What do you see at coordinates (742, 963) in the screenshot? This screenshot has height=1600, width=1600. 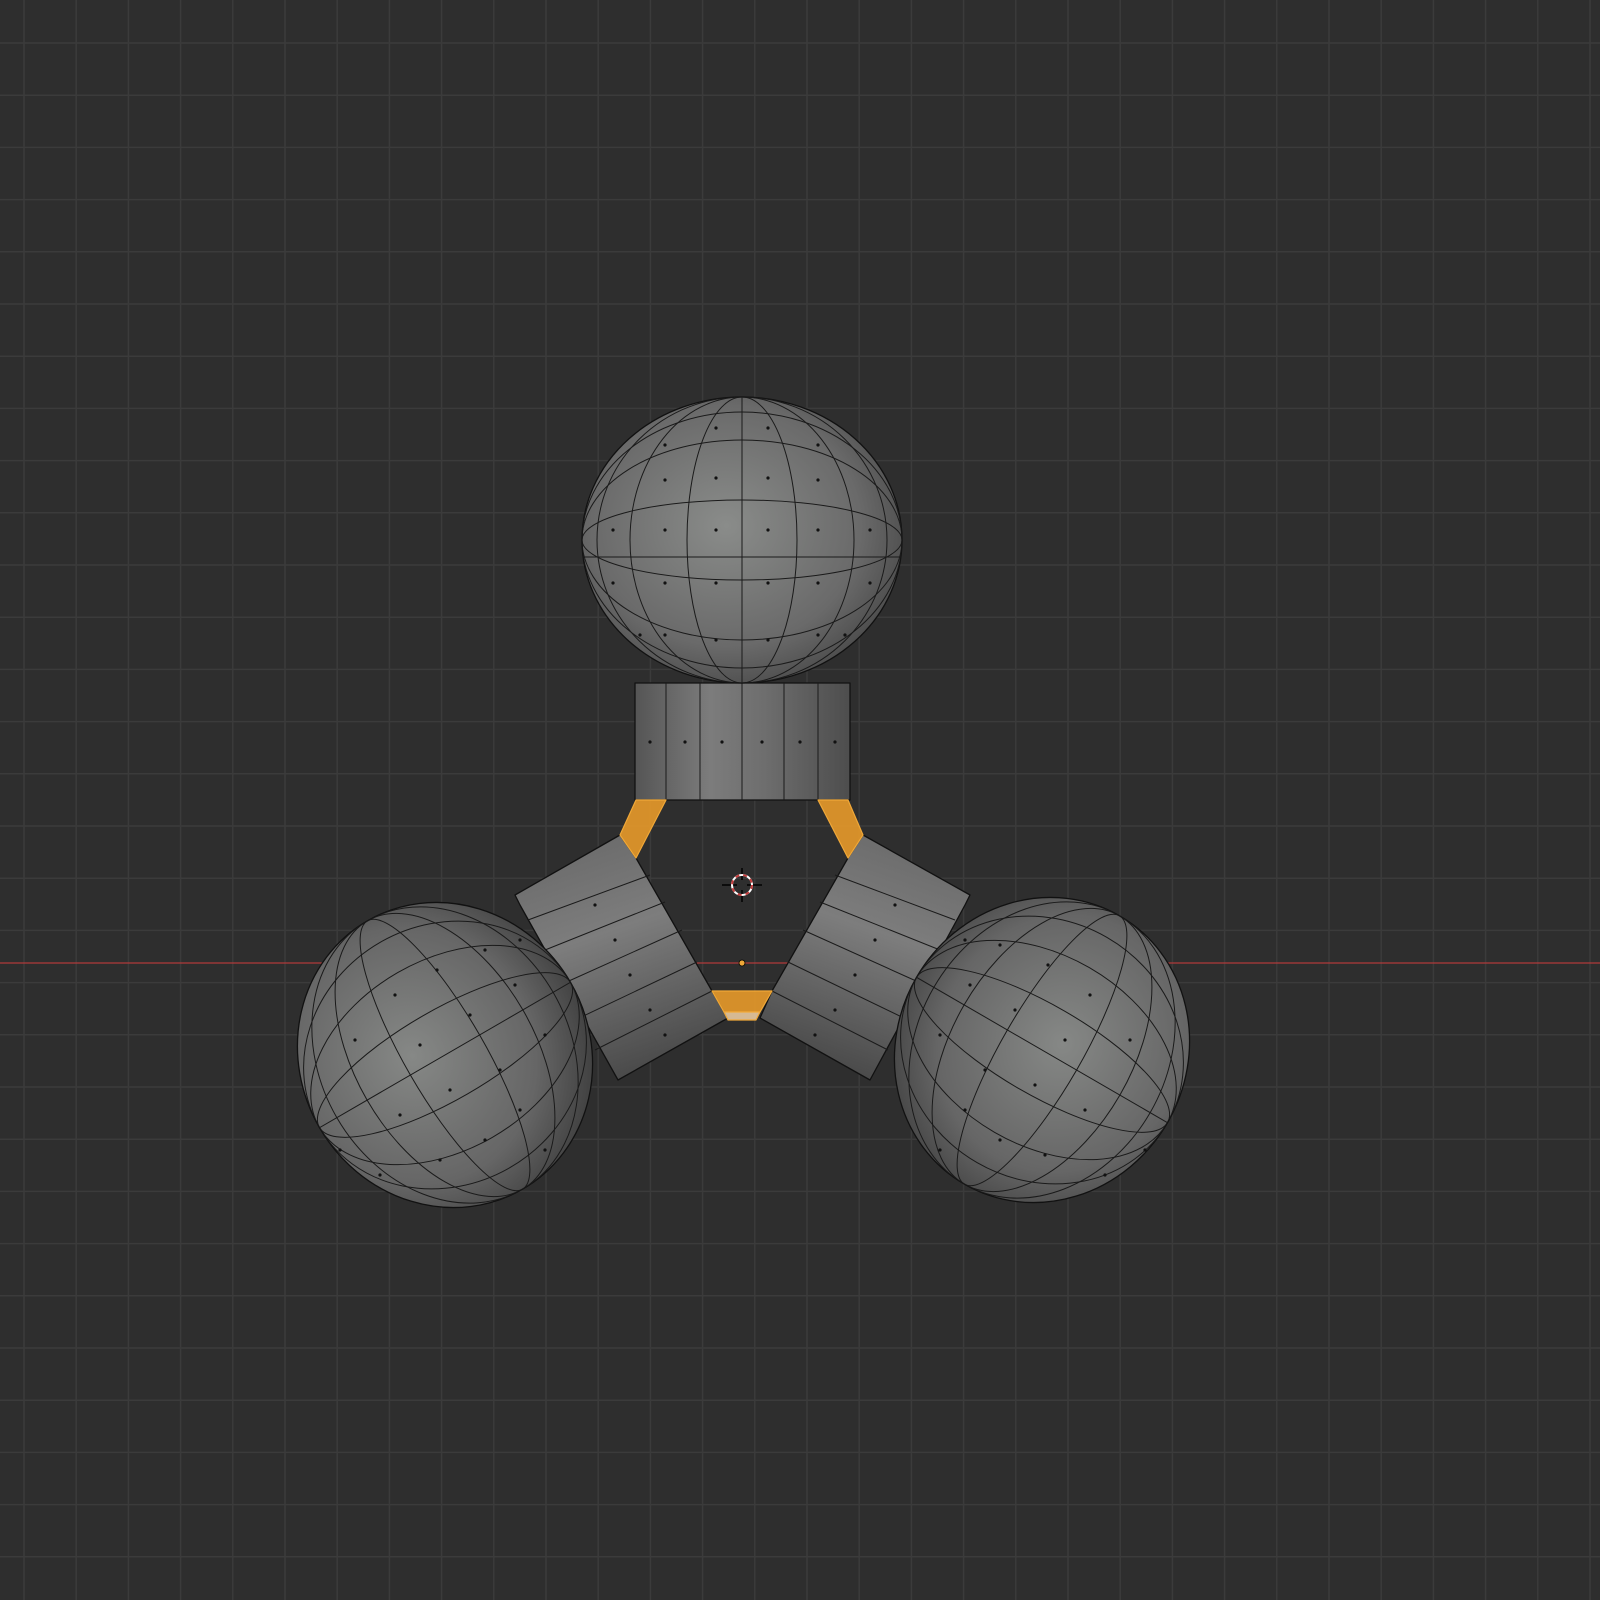 I see `origin-point-icon` at bounding box center [742, 963].